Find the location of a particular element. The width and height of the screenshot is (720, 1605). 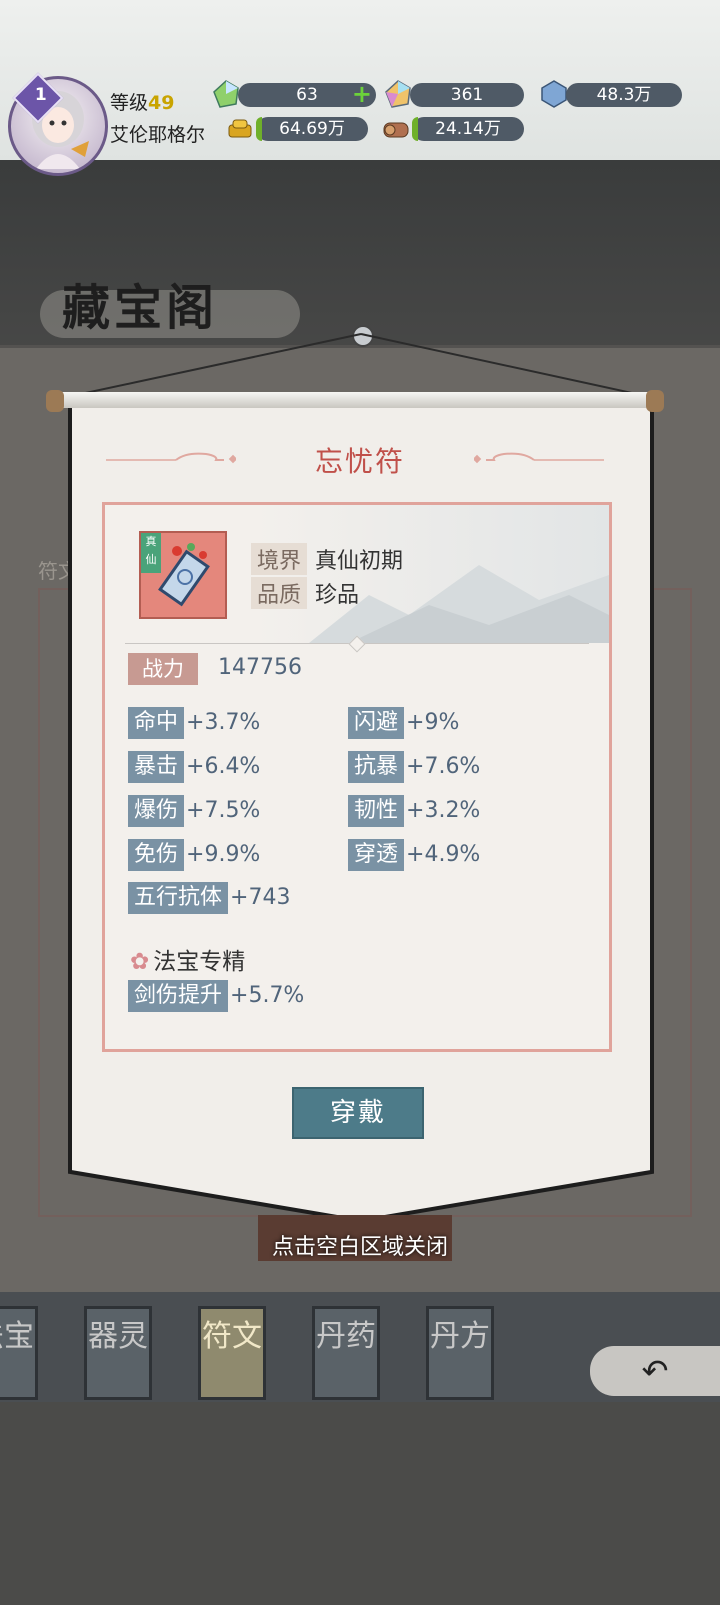

stat-row: 抗暴 +7.6% is located at coordinates (414, 767).